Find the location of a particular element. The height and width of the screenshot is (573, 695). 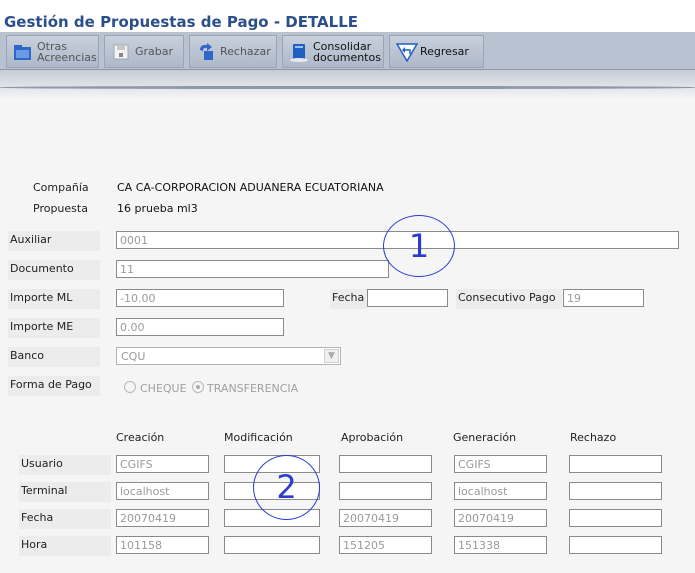

importe-me-field: 0.00 is located at coordinates (200, 327).